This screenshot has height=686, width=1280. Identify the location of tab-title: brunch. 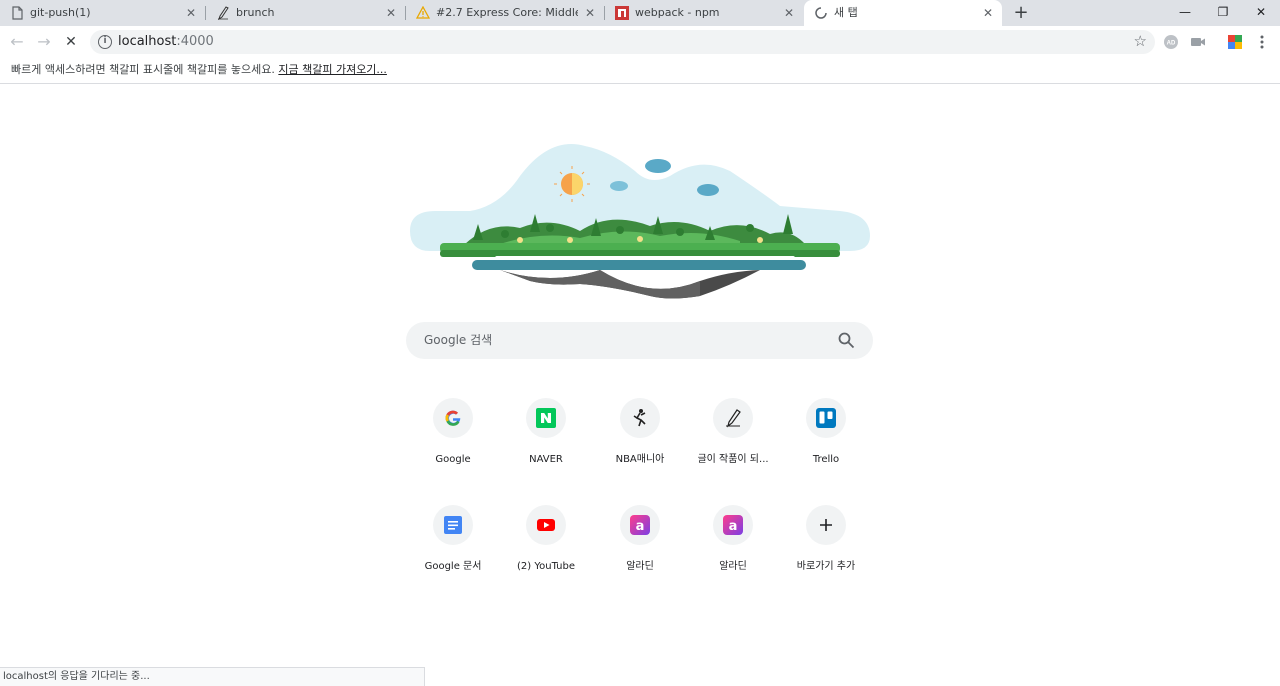
(255, 12).